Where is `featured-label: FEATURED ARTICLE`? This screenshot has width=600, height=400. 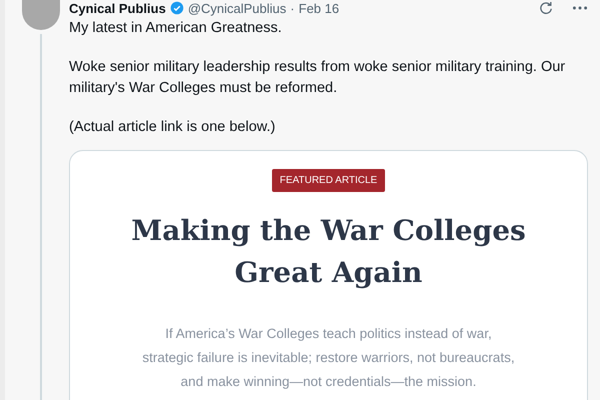
featured-label: FEATURED ARTICLE is located at coordinates (329, 180).